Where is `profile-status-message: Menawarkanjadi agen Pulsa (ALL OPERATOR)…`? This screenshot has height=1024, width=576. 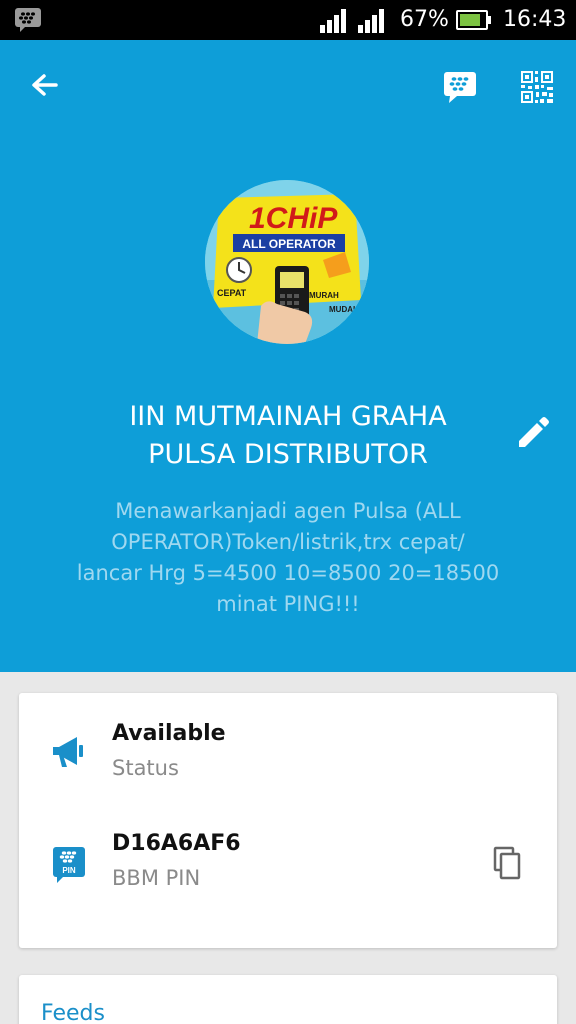
profile-status-message: Menawarkanjadi agen Pulsa (ALL OPERATOR)… is located at coordinates (288, 558).